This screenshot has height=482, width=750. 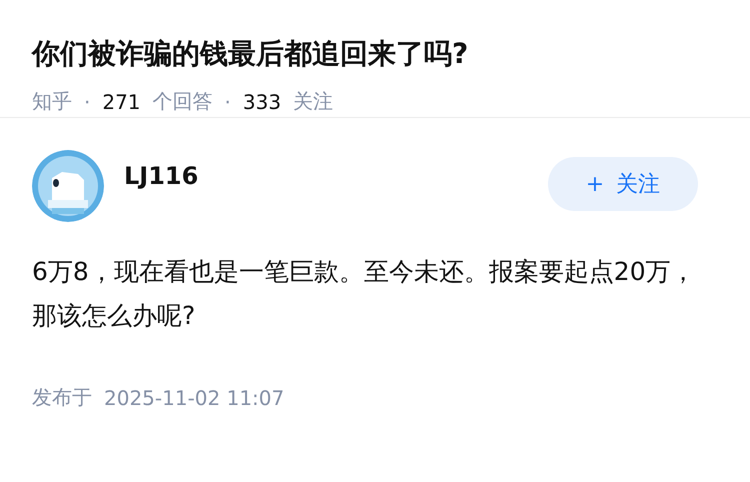 What do you see at coordinates (194, 398) in the screenshot?
I see `published-time: 2025-11-02 11:07` at bounding box center [194, 398].